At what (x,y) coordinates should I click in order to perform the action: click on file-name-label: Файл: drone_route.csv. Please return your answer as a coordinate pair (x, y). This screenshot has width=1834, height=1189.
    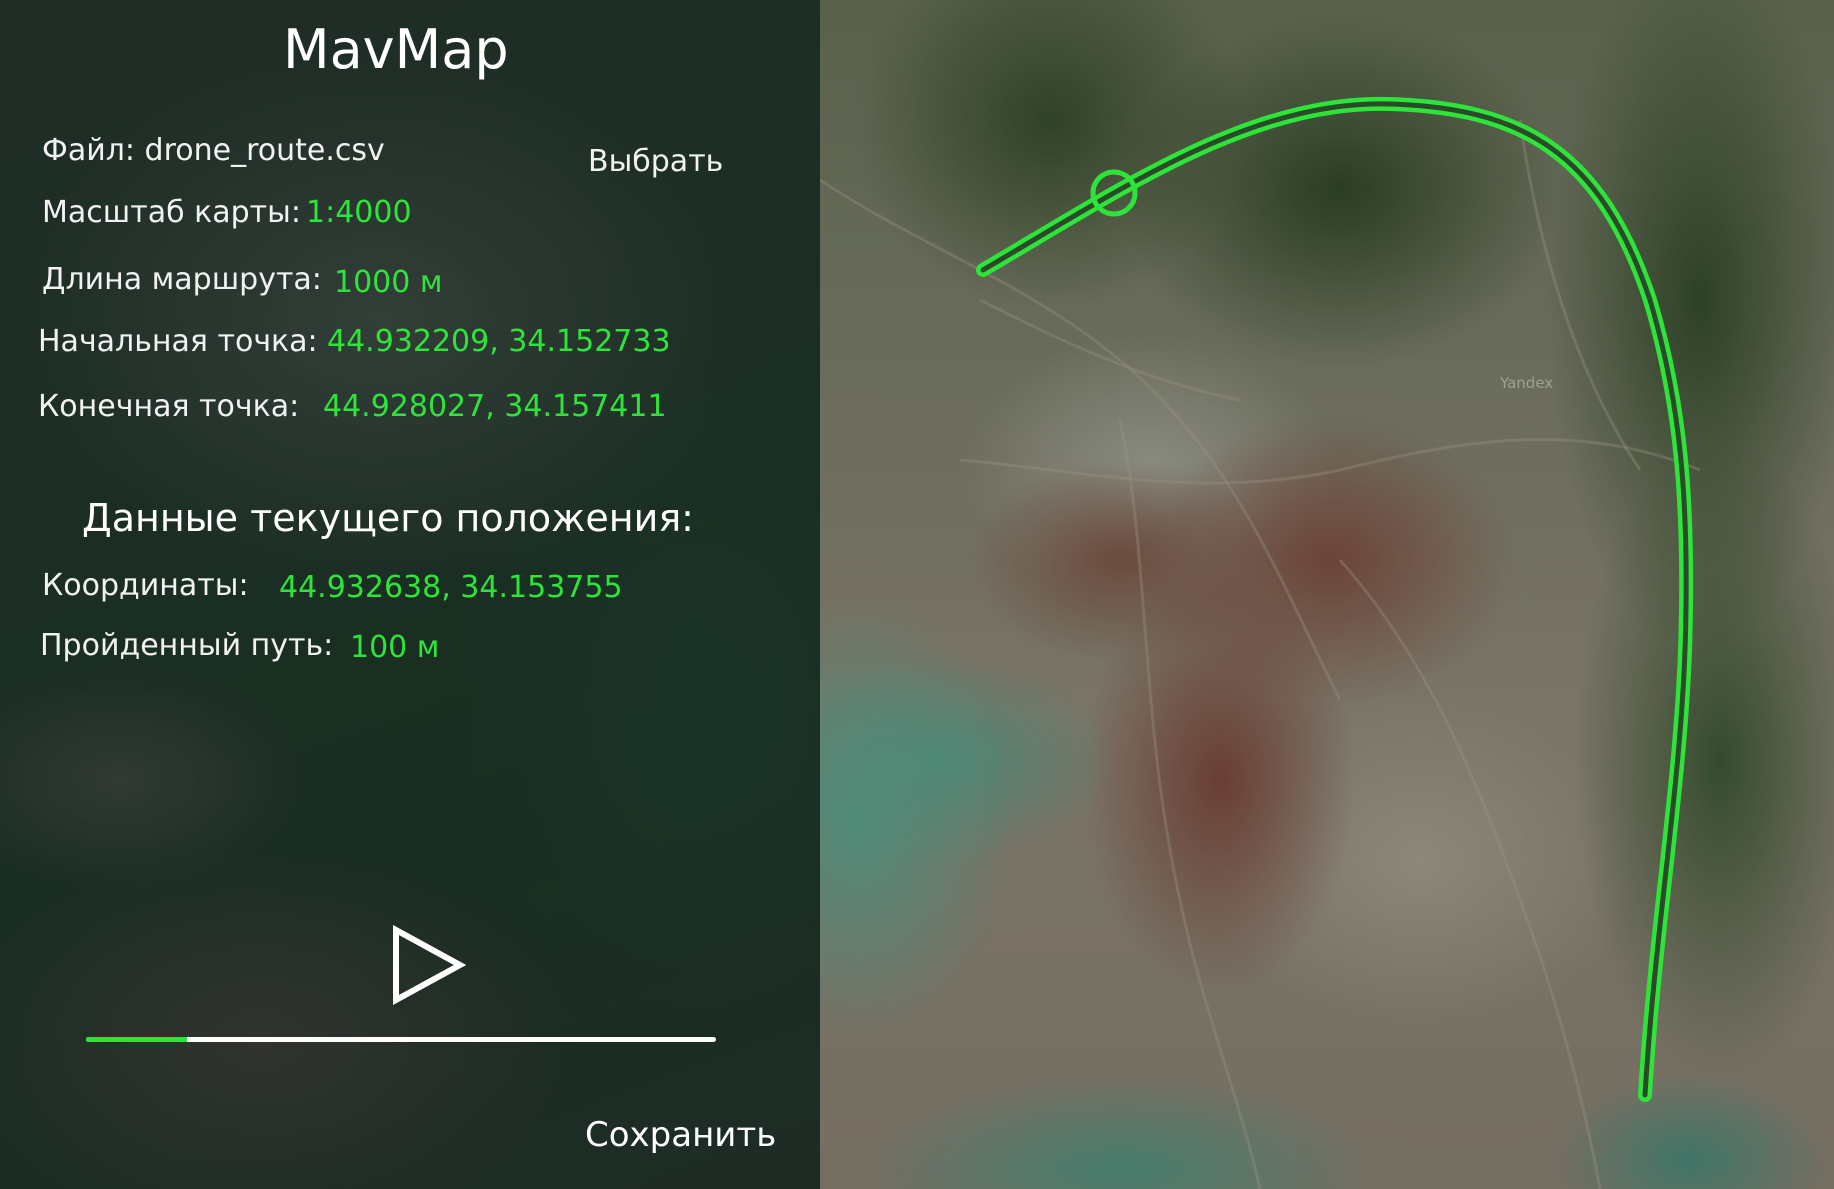
    Looking at the image, I should click on (213, 150).